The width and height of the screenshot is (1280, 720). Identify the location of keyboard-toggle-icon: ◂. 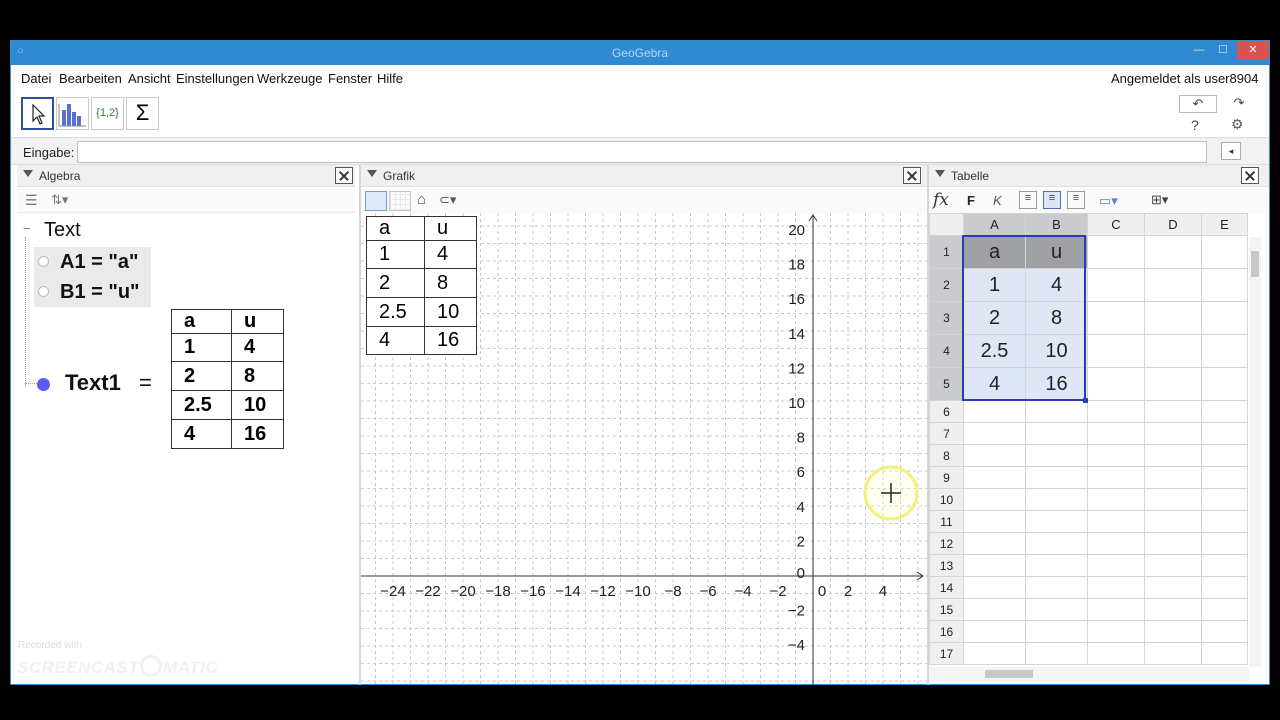
(1231, 151).